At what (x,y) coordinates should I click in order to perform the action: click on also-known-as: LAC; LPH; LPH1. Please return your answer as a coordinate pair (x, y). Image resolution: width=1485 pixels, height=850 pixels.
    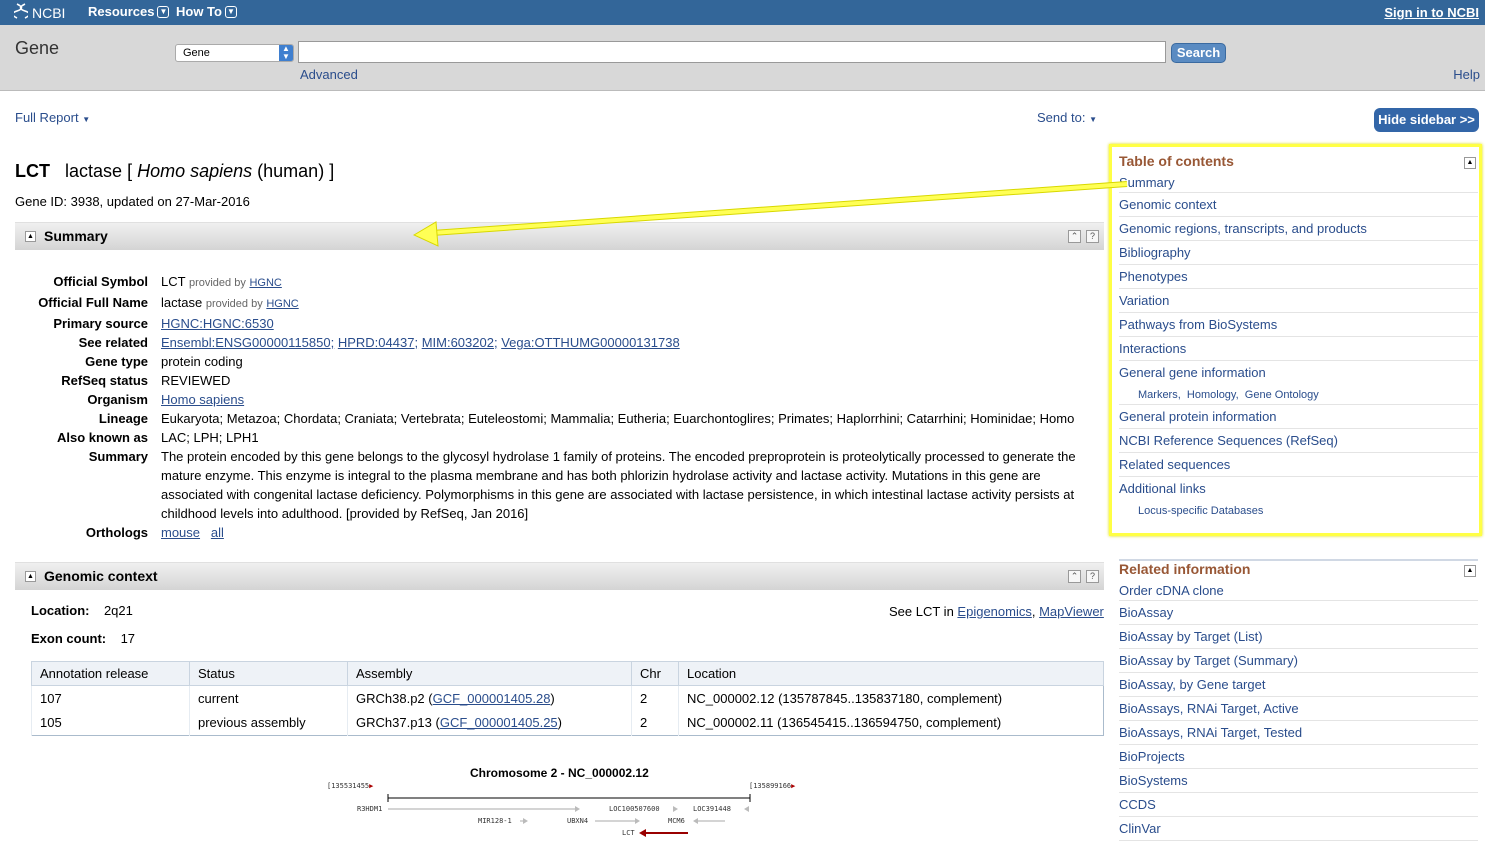
    Looking at the image, I should click on (210, 437).